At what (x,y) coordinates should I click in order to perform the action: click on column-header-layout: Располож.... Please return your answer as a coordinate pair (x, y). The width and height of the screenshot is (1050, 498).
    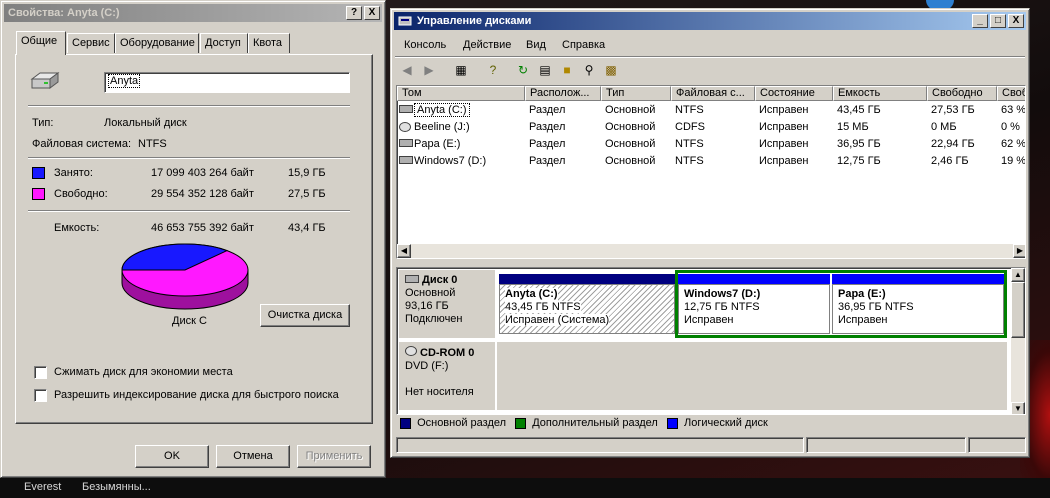
    Looking at the image, I should click on (563, 93).